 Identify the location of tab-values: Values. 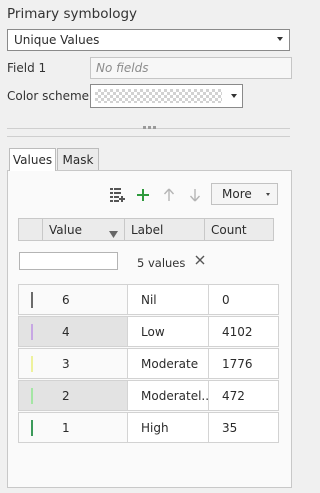
(32, 159).